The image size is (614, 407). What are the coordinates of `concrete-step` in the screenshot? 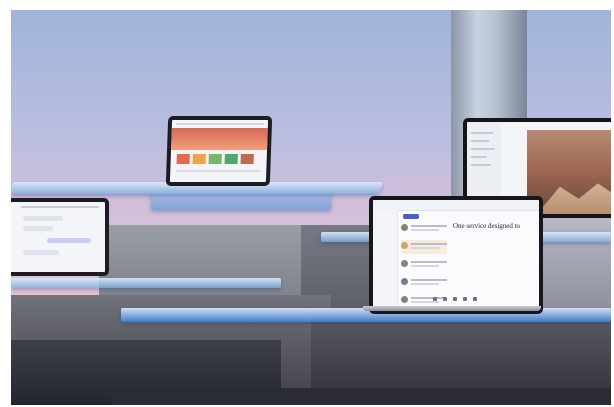 It's located at (361, 396).